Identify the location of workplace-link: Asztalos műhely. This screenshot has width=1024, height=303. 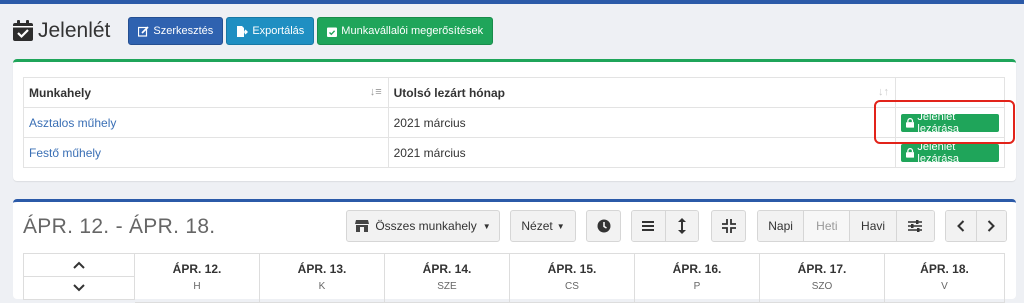
(206, 122).